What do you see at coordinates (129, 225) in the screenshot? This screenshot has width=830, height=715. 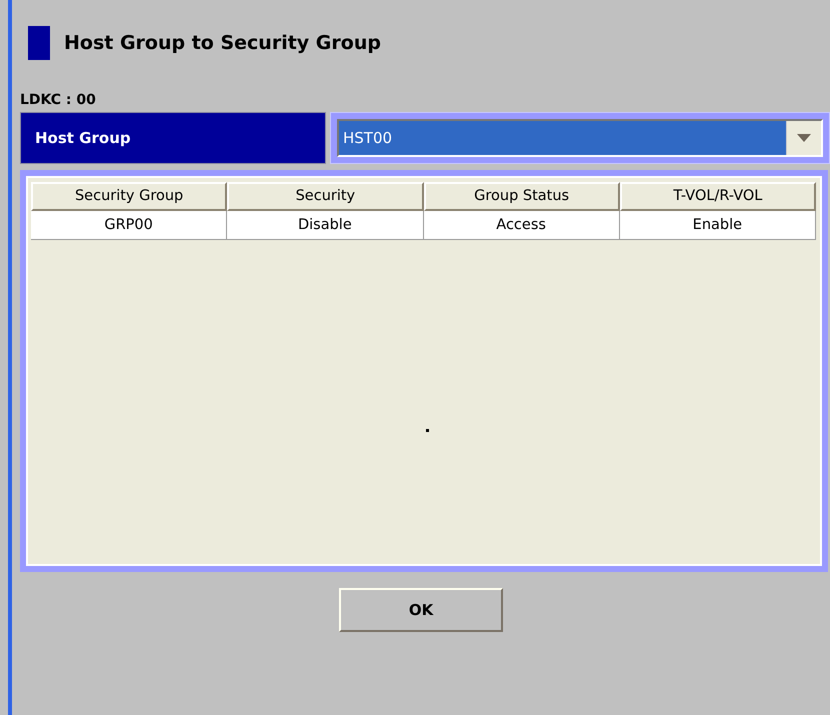 I see `table-cell: GRP00` at bounding box center [129, 225].